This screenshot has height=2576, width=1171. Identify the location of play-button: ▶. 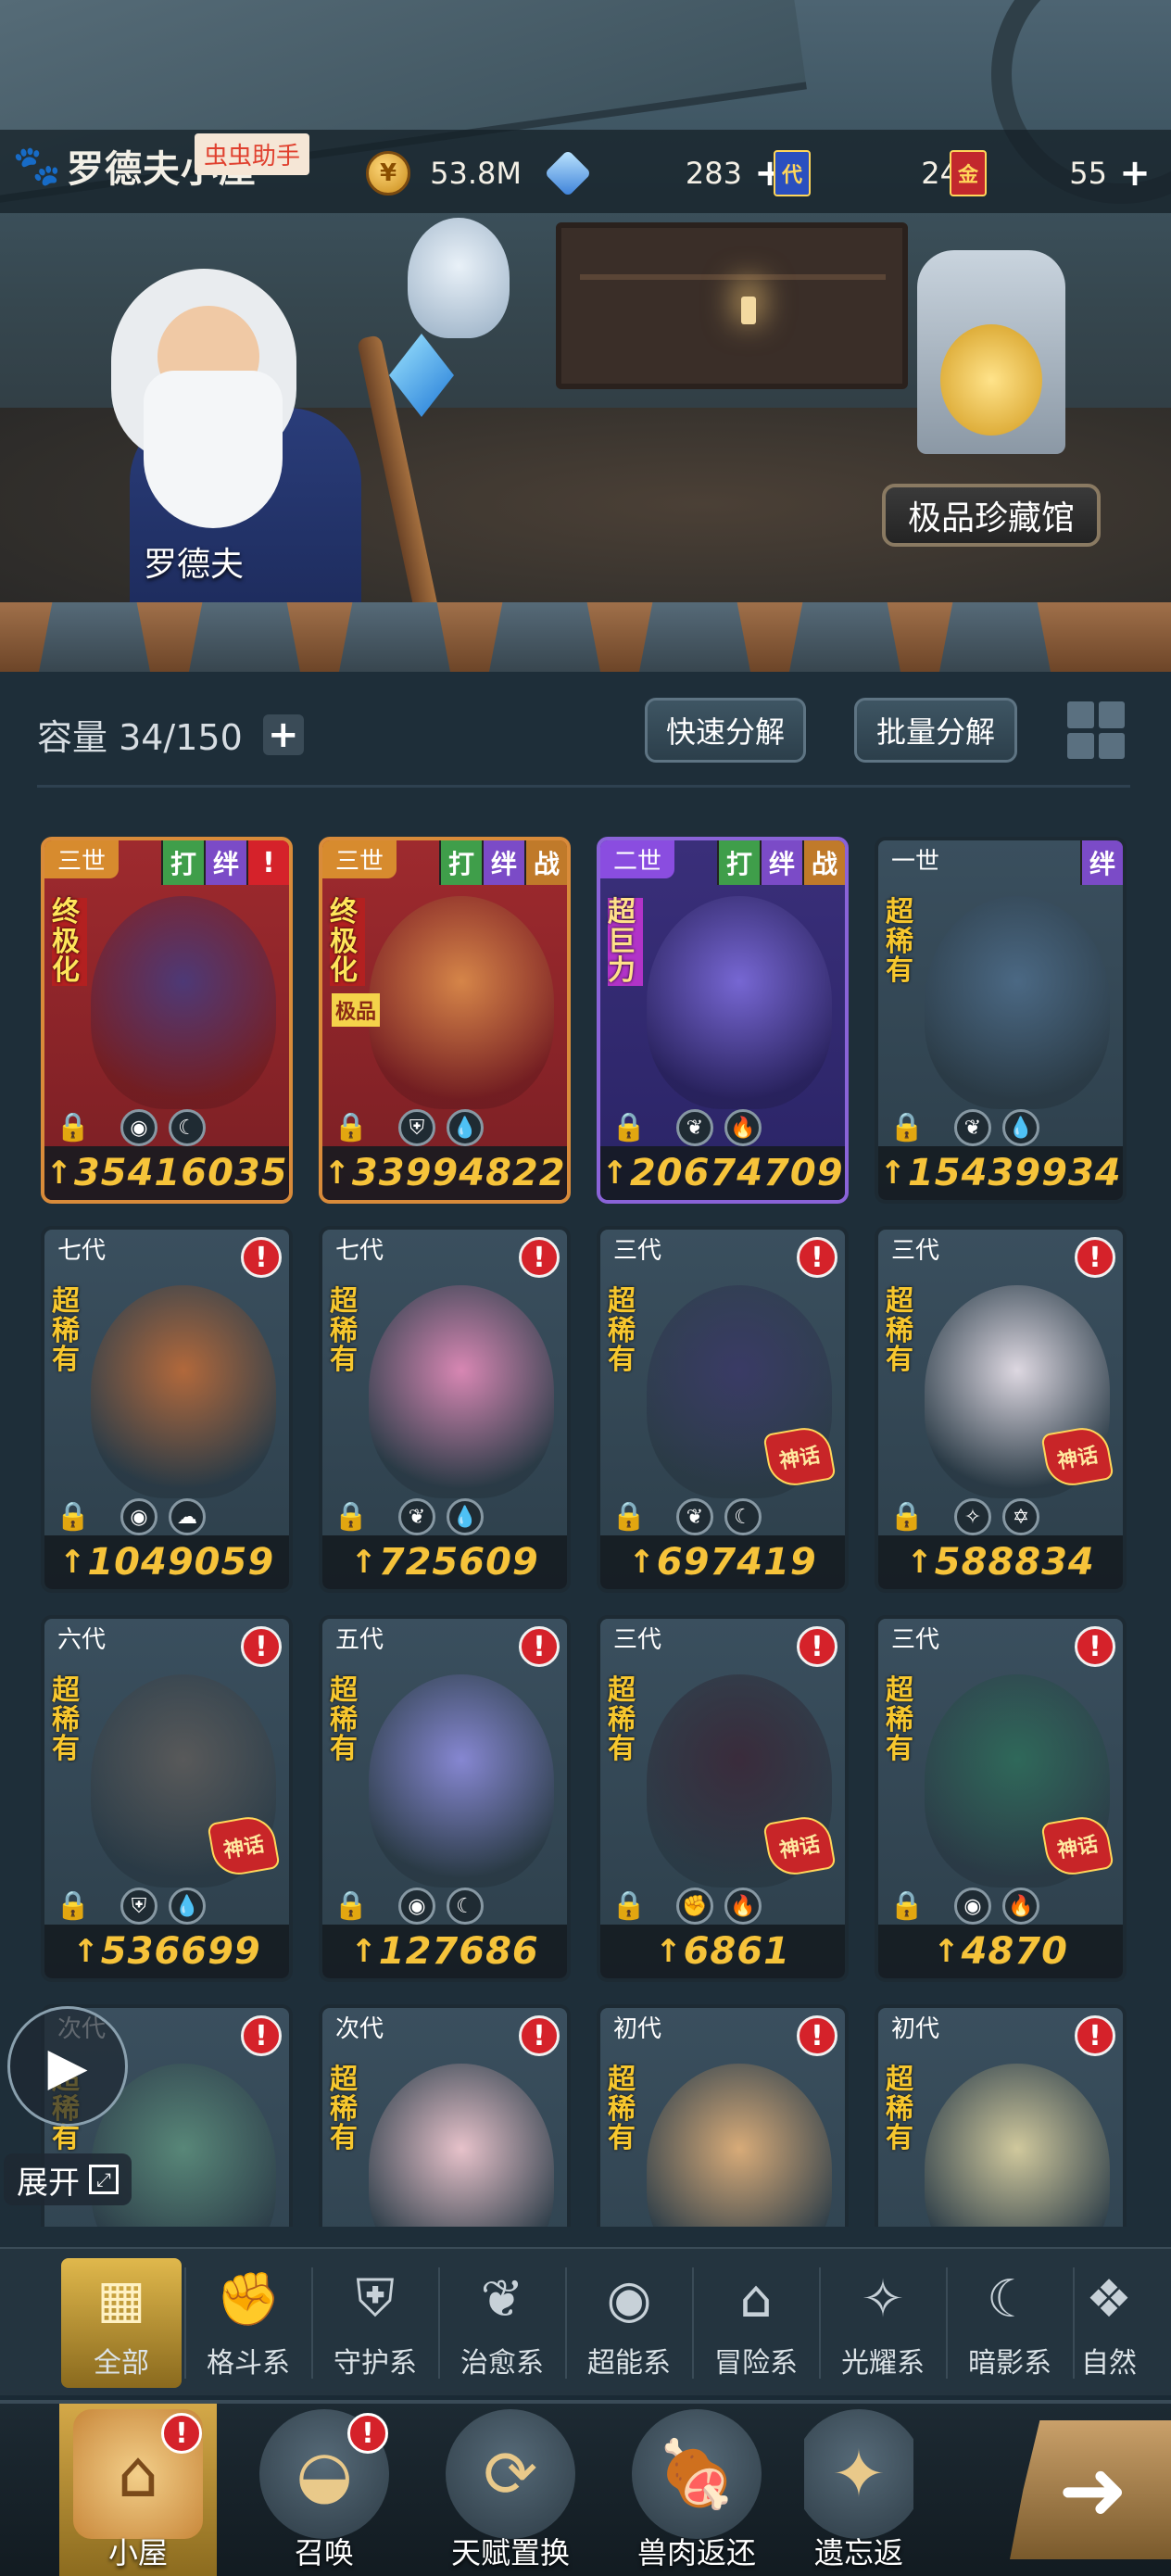
(68, 2066).